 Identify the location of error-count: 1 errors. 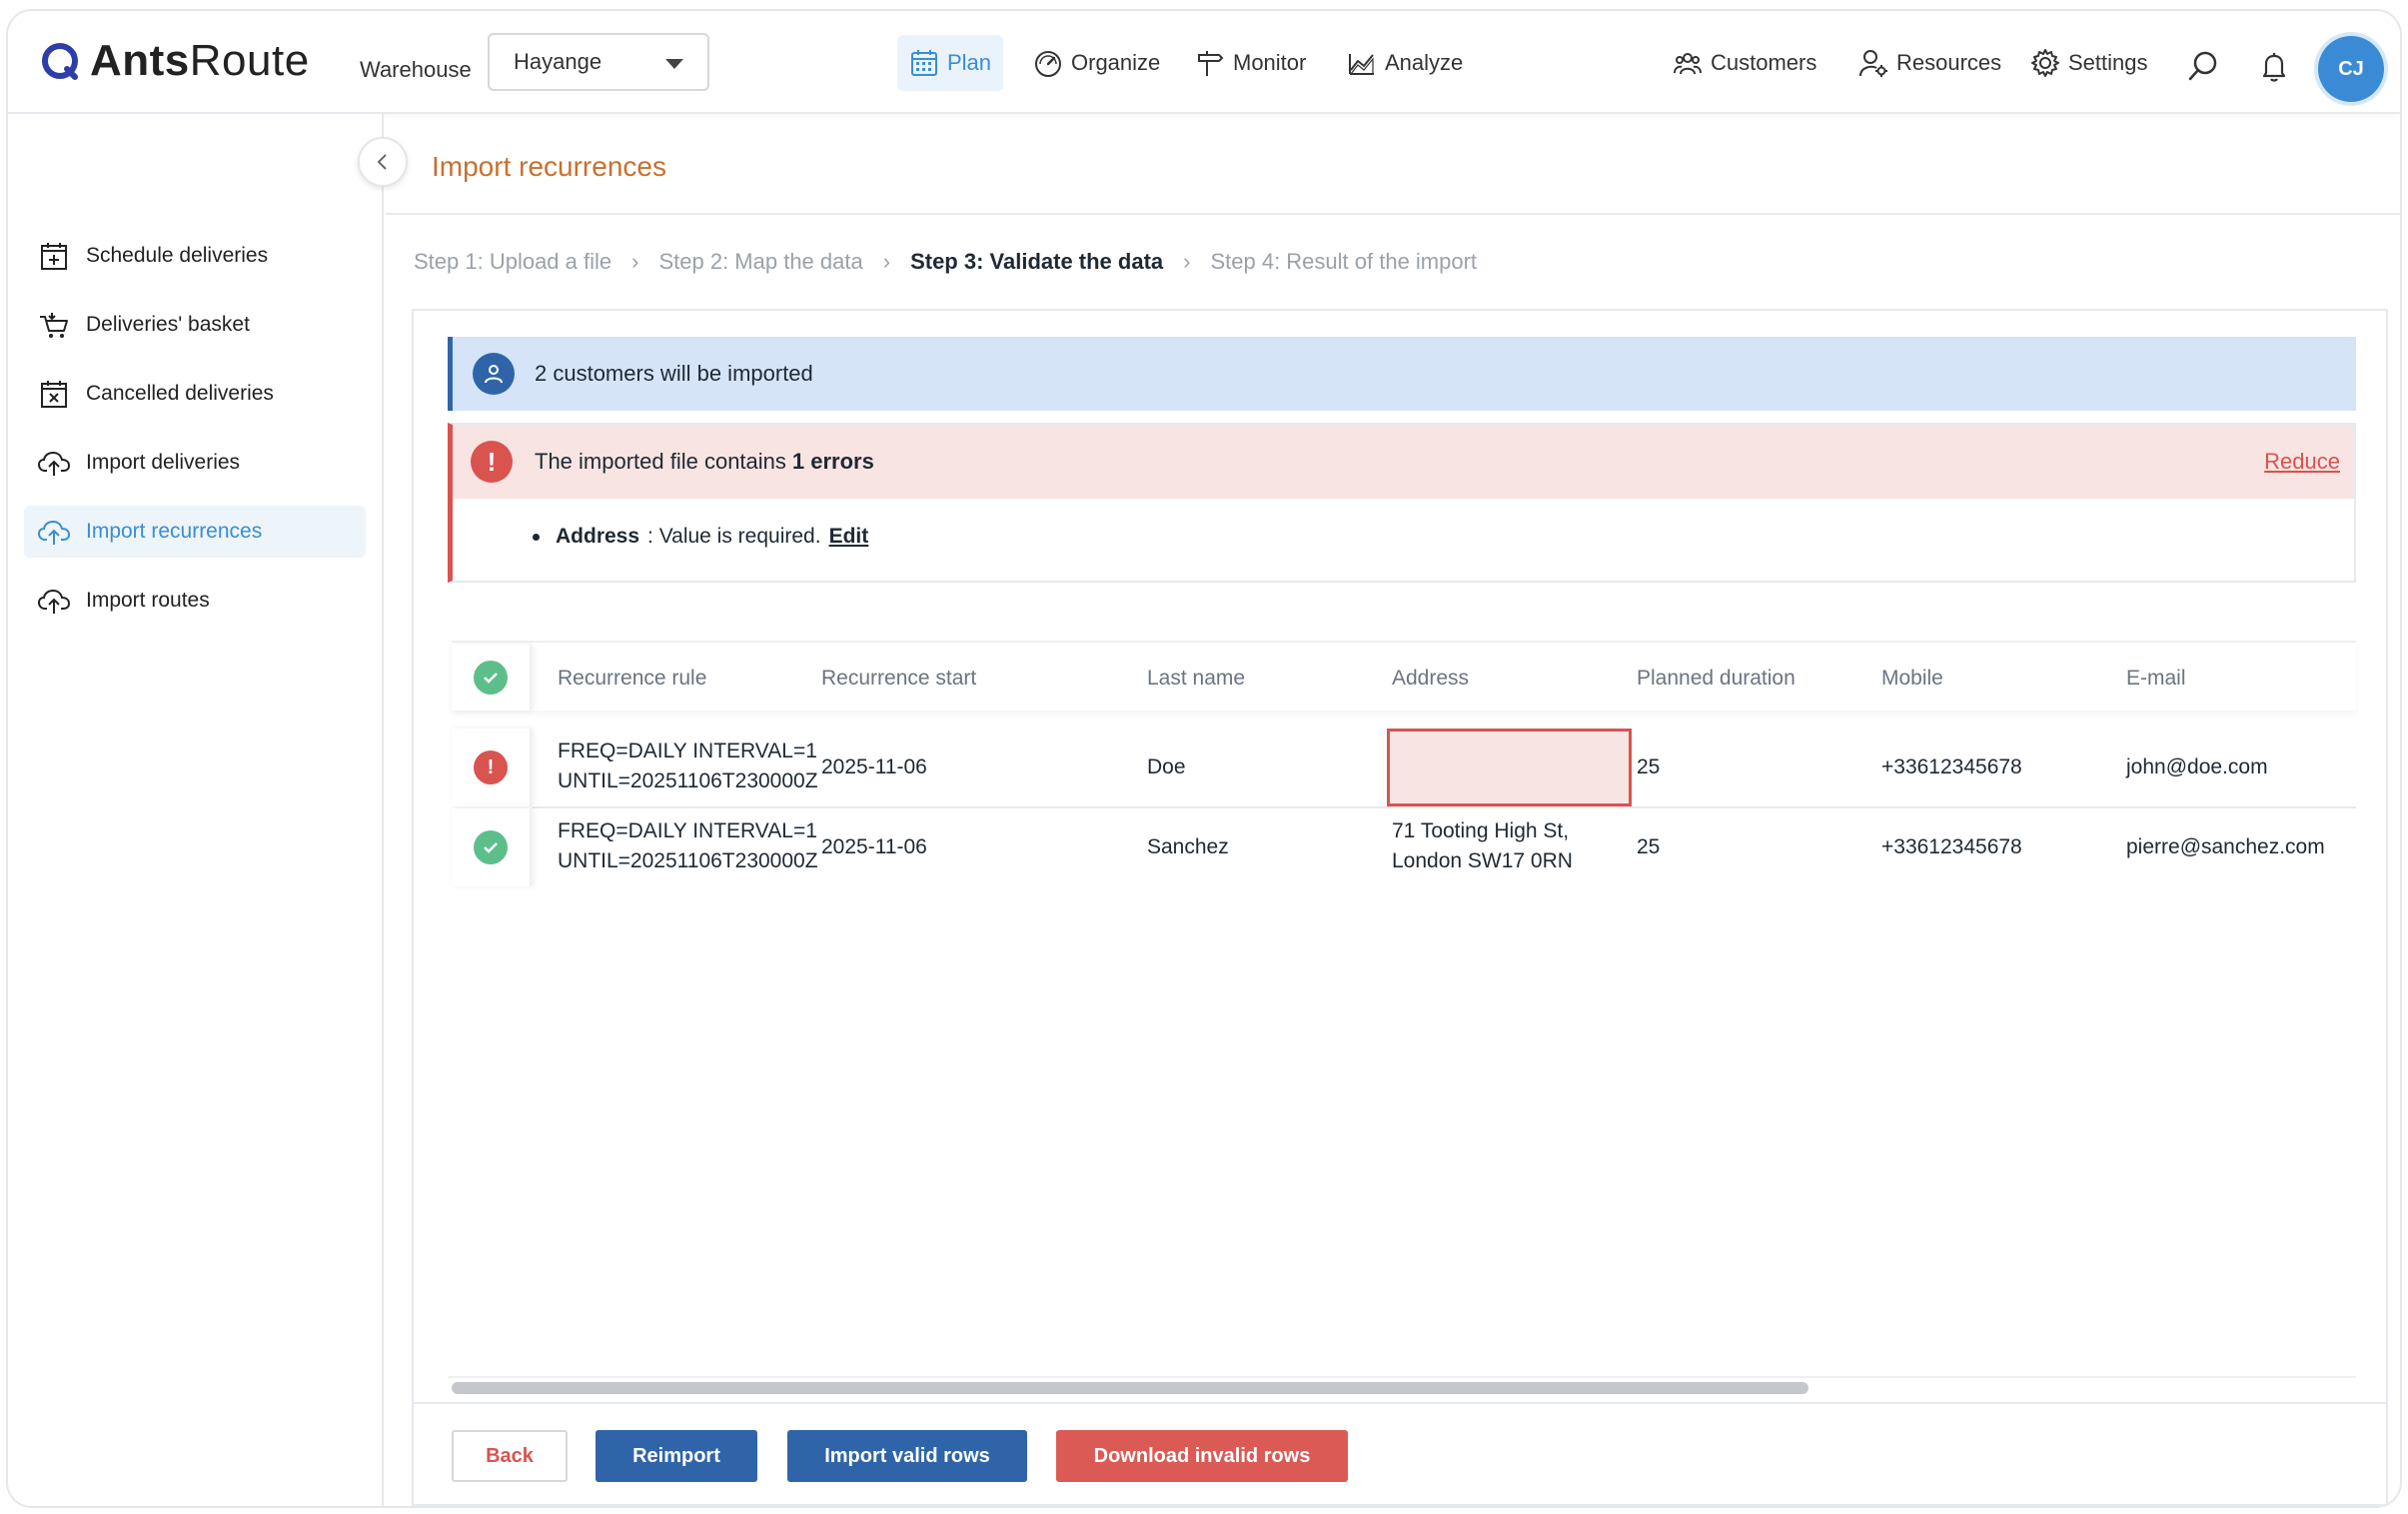
(832, 462).